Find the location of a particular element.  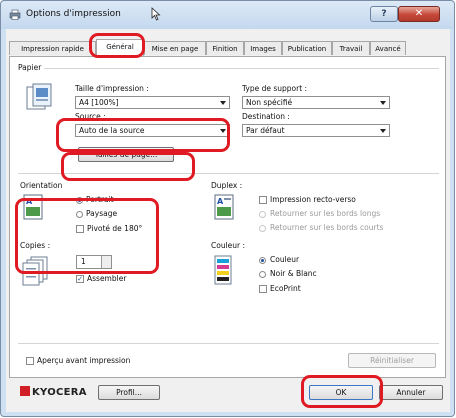

assembler-label: Assembler is located at coordinates (107, 278).